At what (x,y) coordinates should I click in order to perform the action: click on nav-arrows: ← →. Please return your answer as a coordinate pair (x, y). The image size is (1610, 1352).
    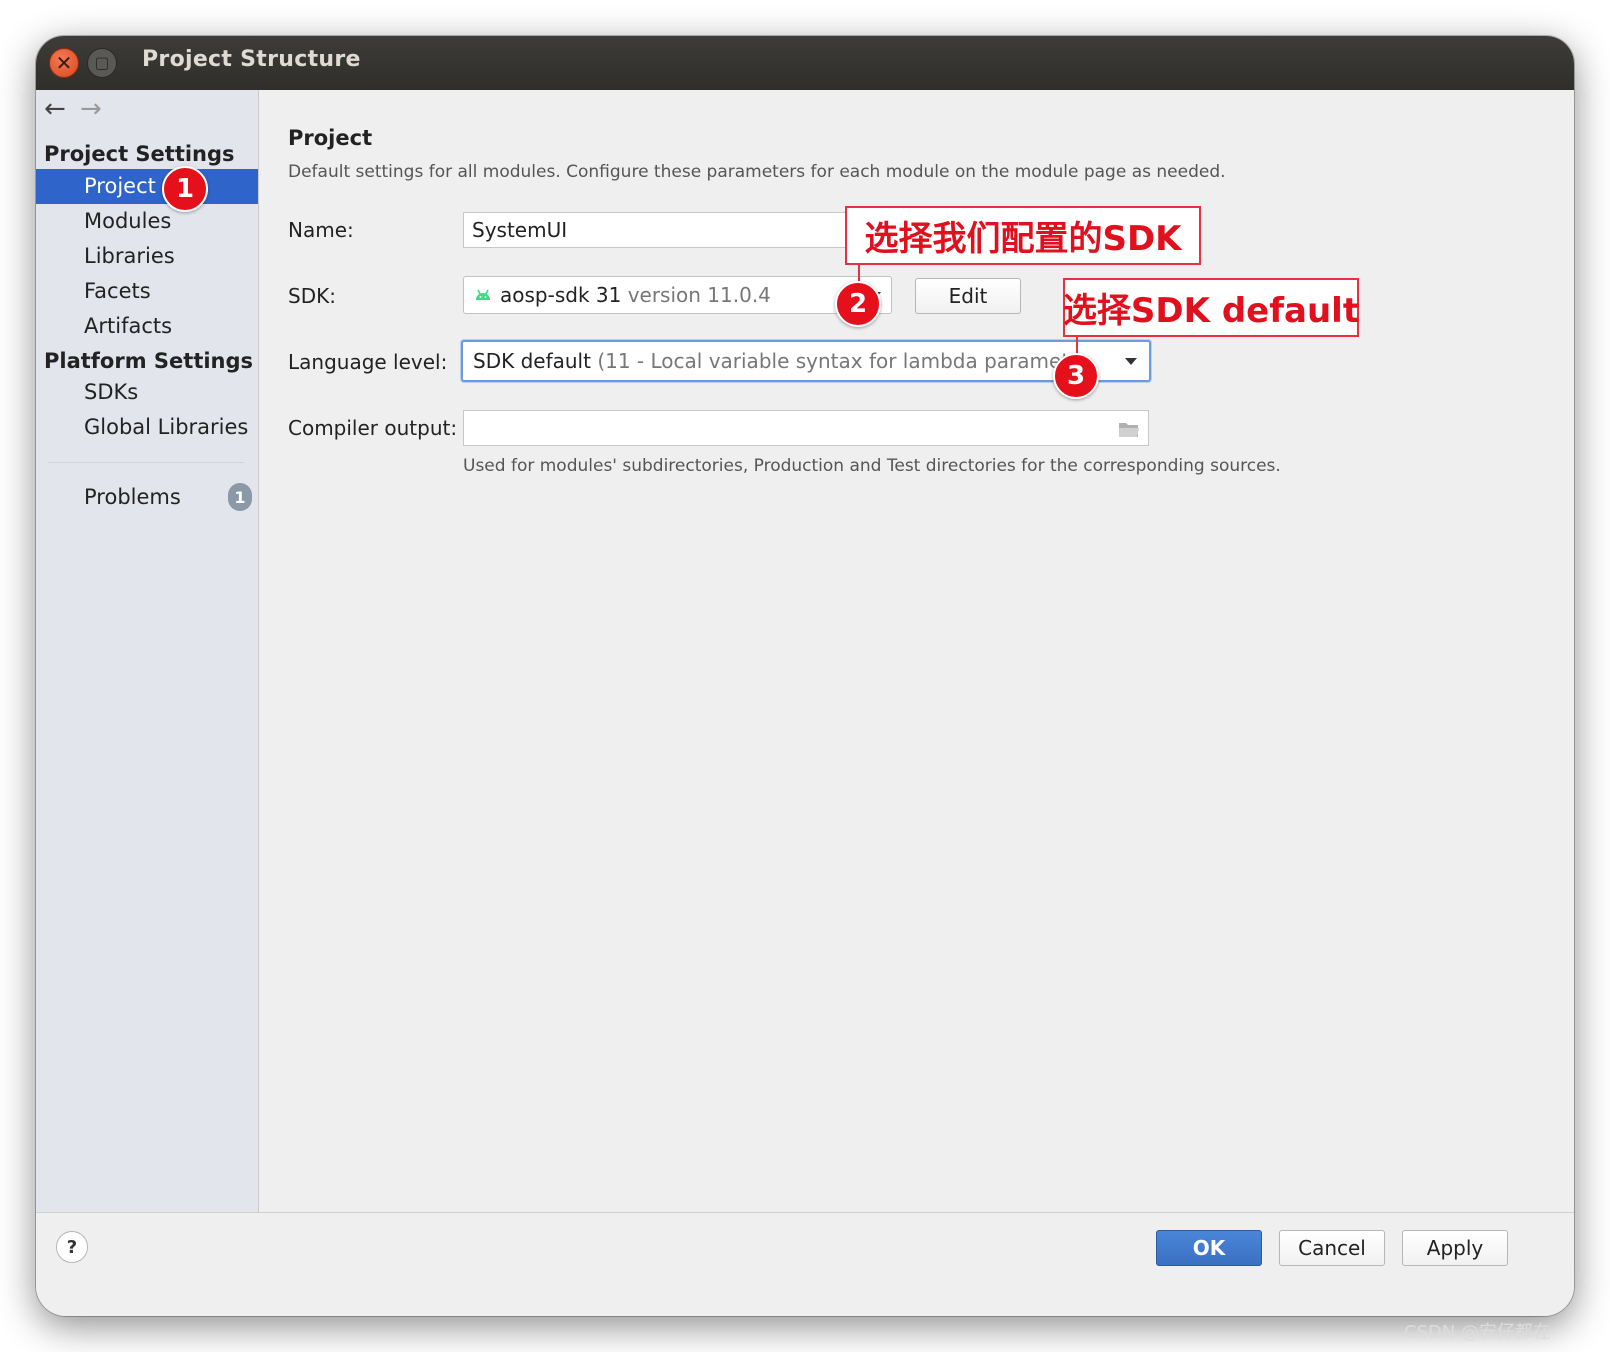
    Looking at the image, I should click on (80, 110).